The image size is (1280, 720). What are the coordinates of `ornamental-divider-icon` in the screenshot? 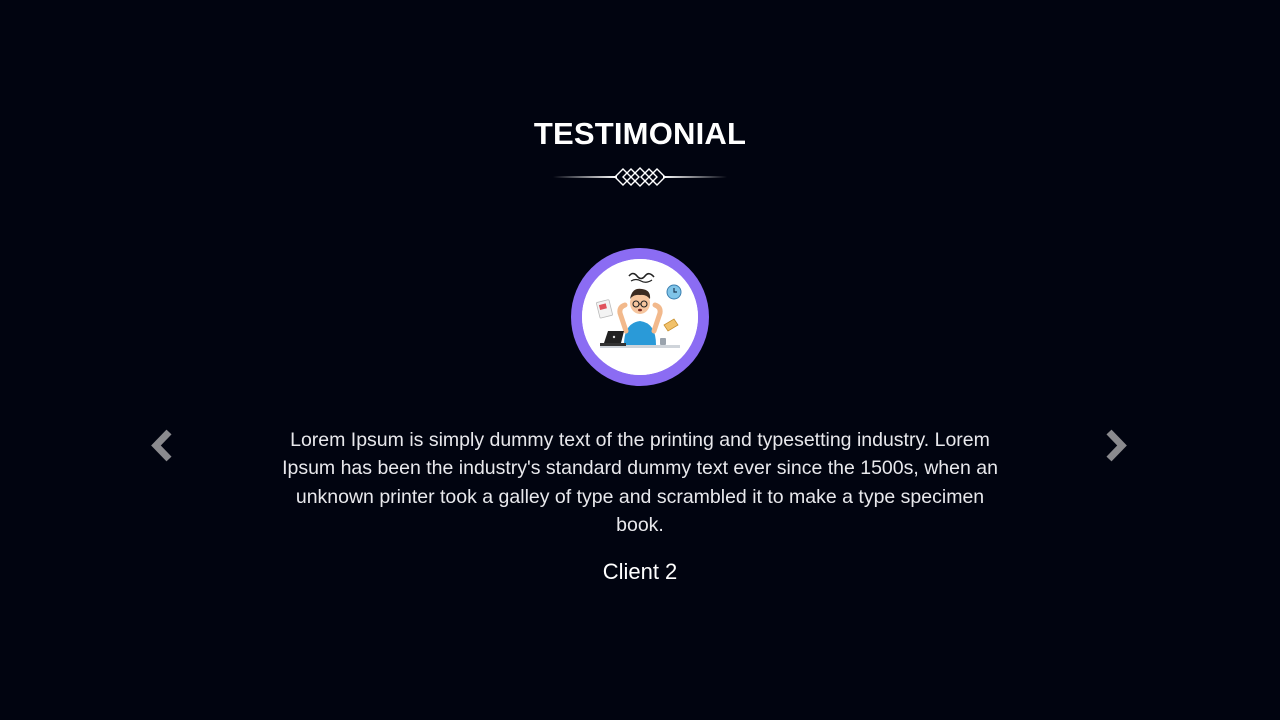 It's located at (640, 177).